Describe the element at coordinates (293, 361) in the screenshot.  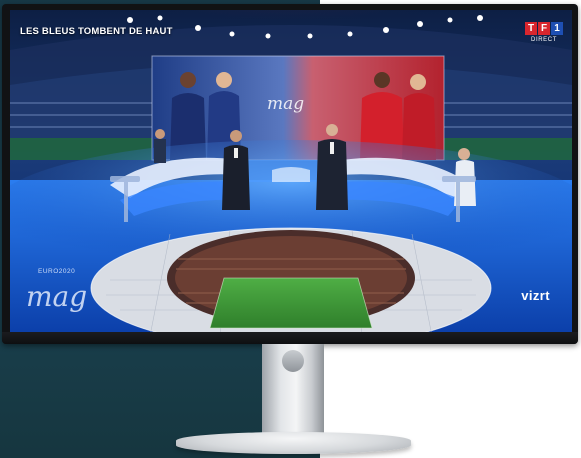
I see `cable-slot` at that location.